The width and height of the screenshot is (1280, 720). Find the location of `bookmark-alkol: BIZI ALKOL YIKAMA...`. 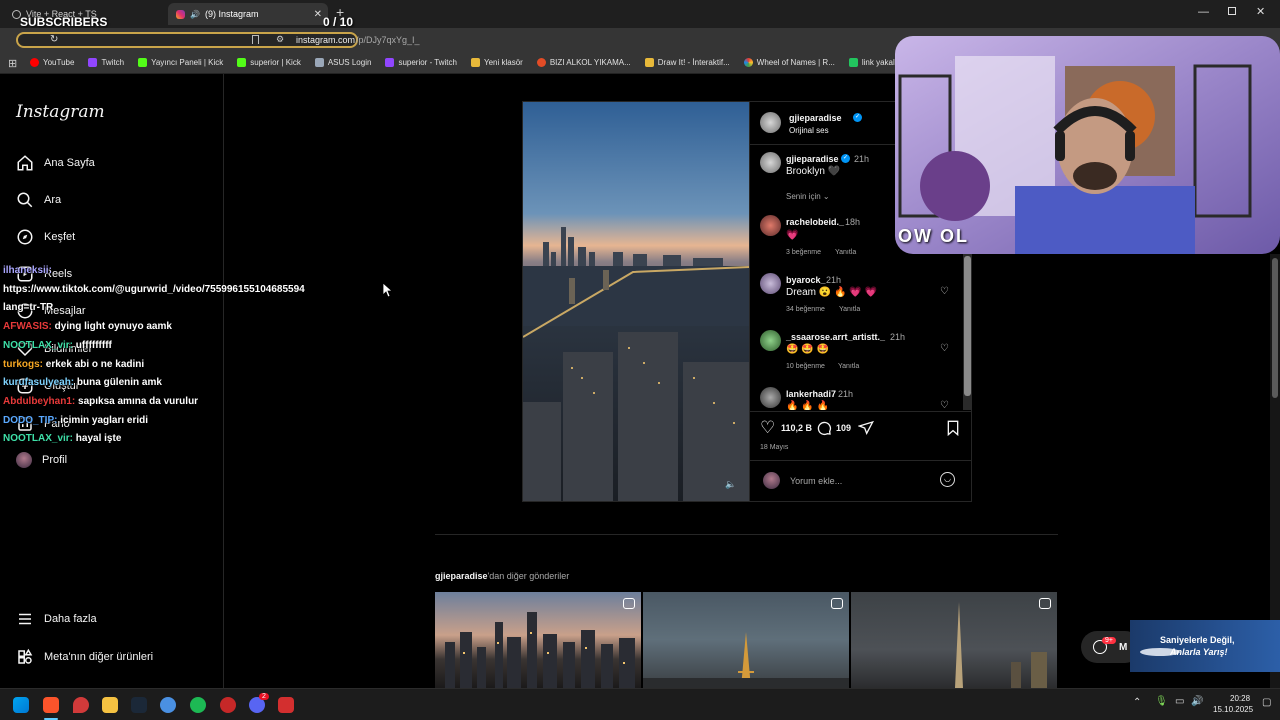

bookmark-alkol: BIZI ALKOL YIKAMA... is located at coordinates (583, 62).